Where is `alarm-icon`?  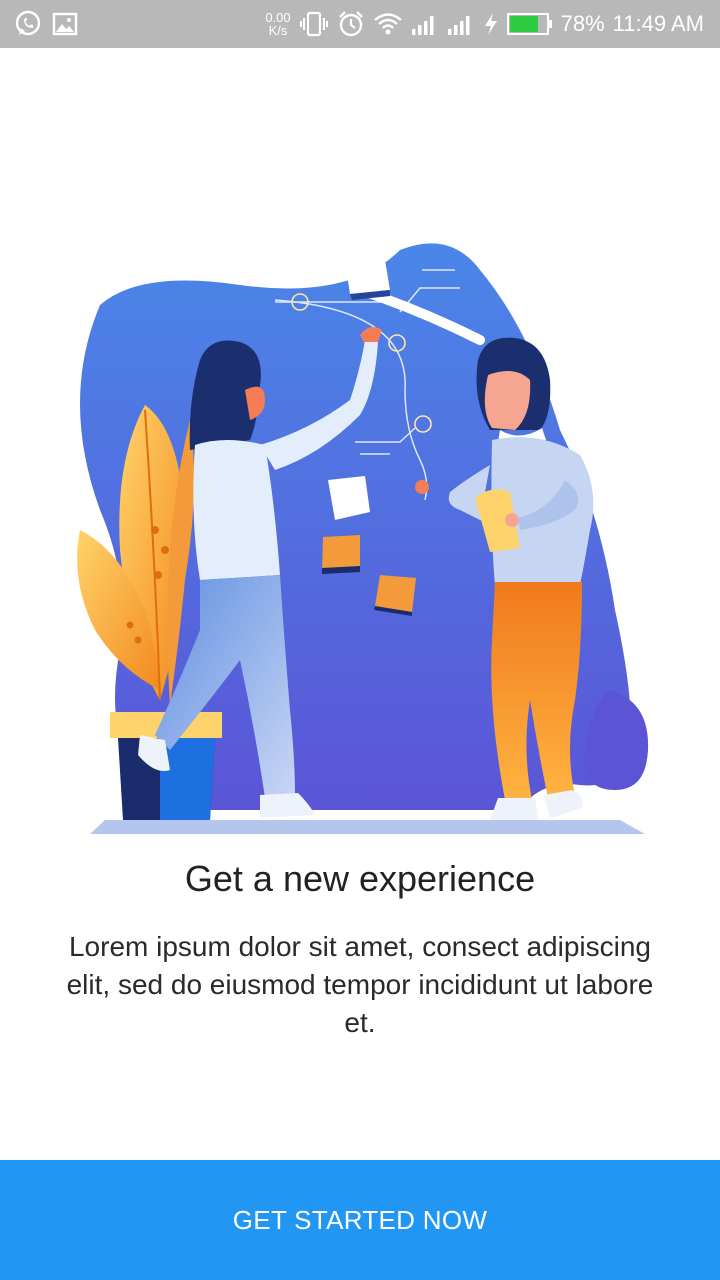
alarm-icon is located at coordinates (351, 24).